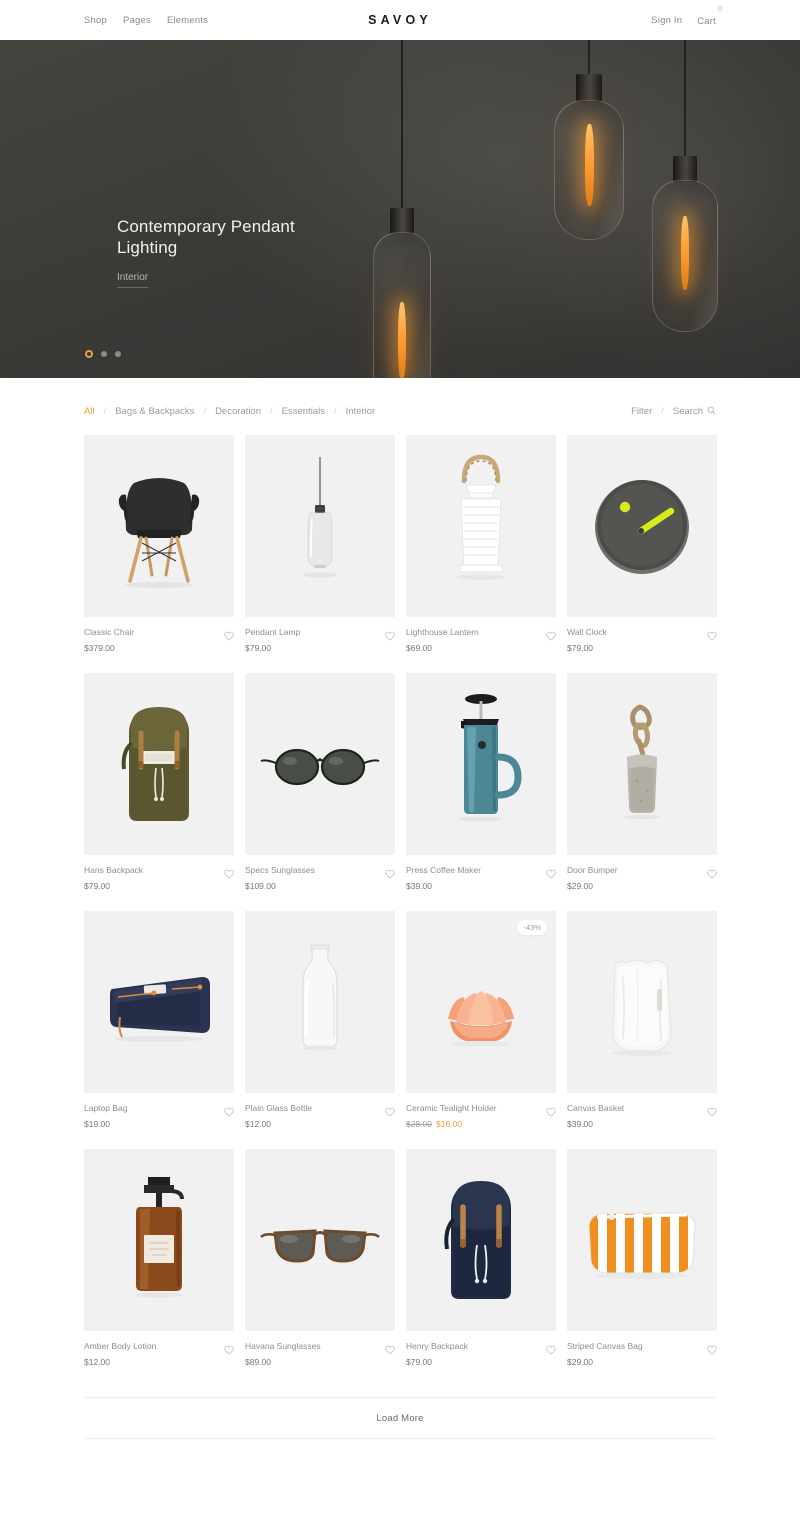 This screenshot has width=800, height=1524. Describe the element at coordinates (449, 1124) in the screenshot. I see `product-sale-price: $16.00` at that location.